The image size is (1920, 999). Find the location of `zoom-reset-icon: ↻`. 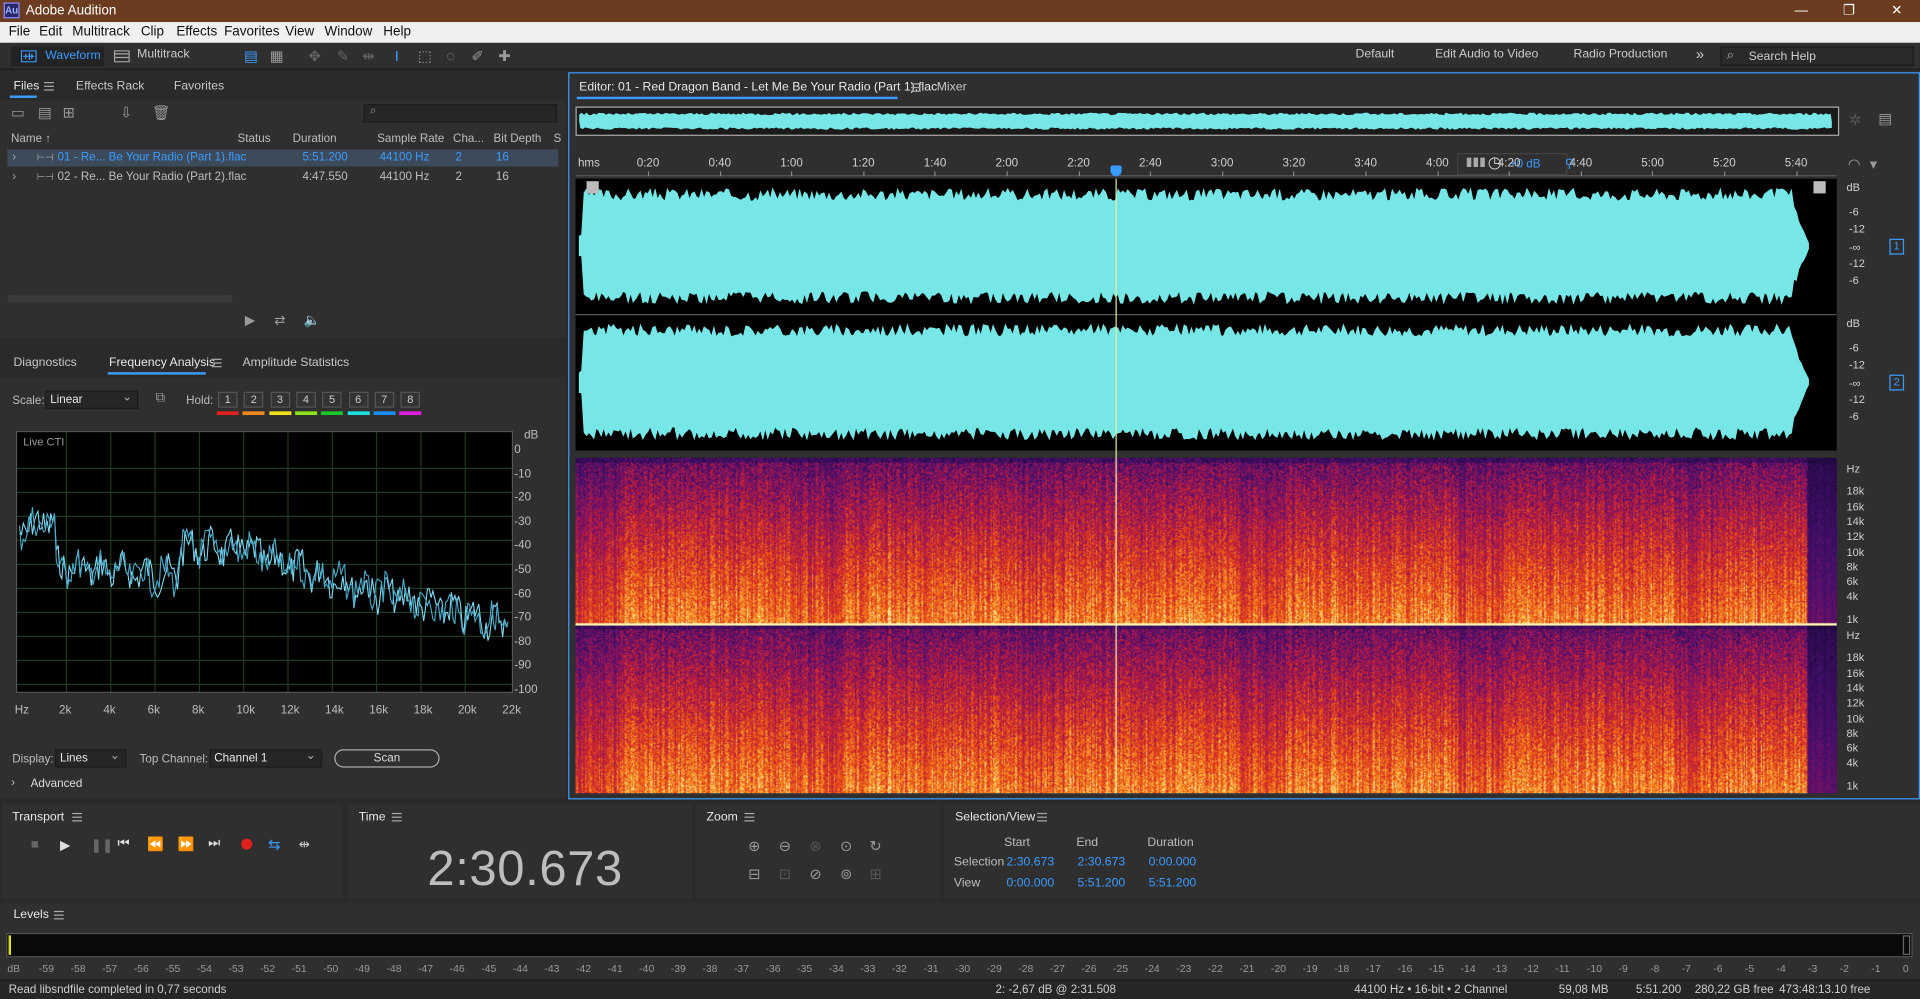

zoom-reset-icon: ↻ is located at coordinates (875, 845).